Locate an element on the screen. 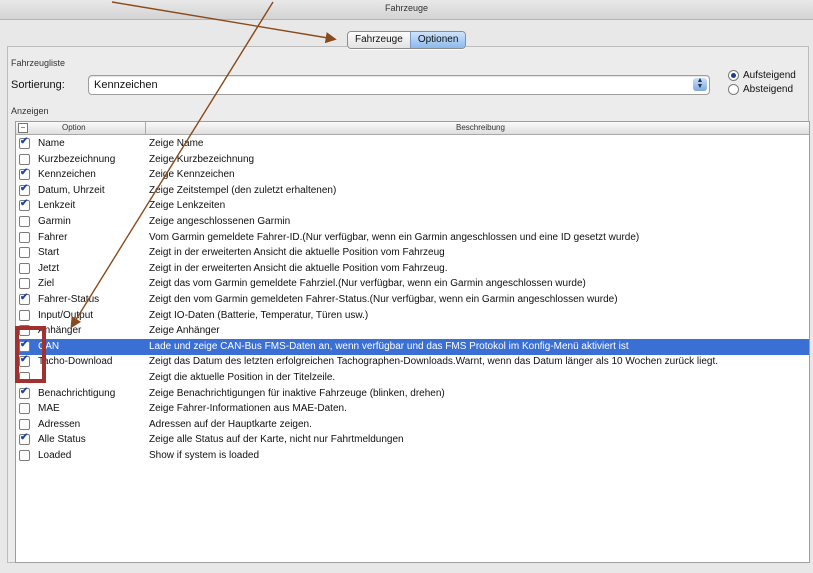  arrow-to-tabs is located at coordinates (224, 22).